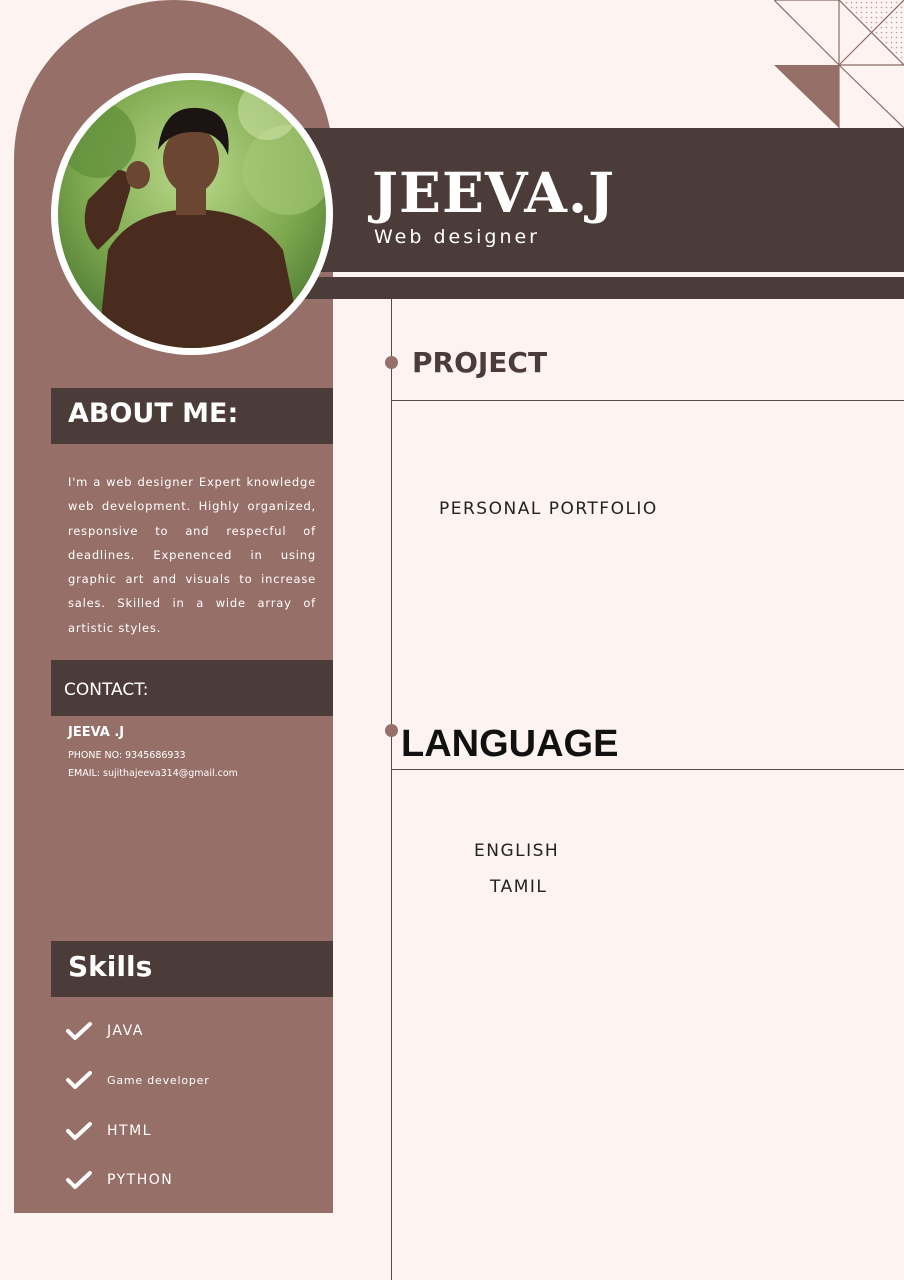  I want to click on contact-email: EMAIL: sujithajeeva314@gmail.com, so click(153, 773).